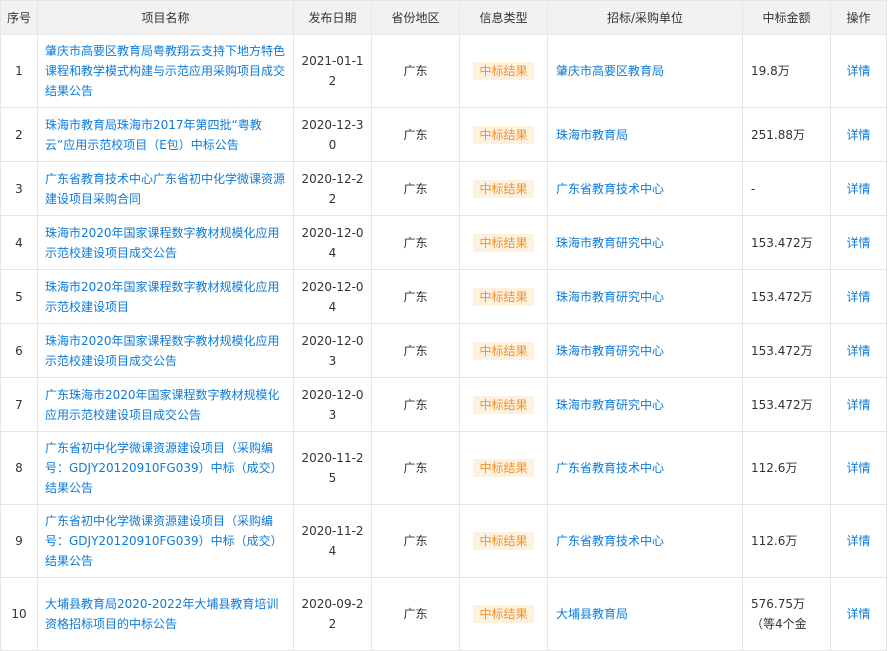 This screenshot has width=894, height=651. Describe the element at coordinates (19, 296) in the screenshot. I see `row-number: 5` at that location.